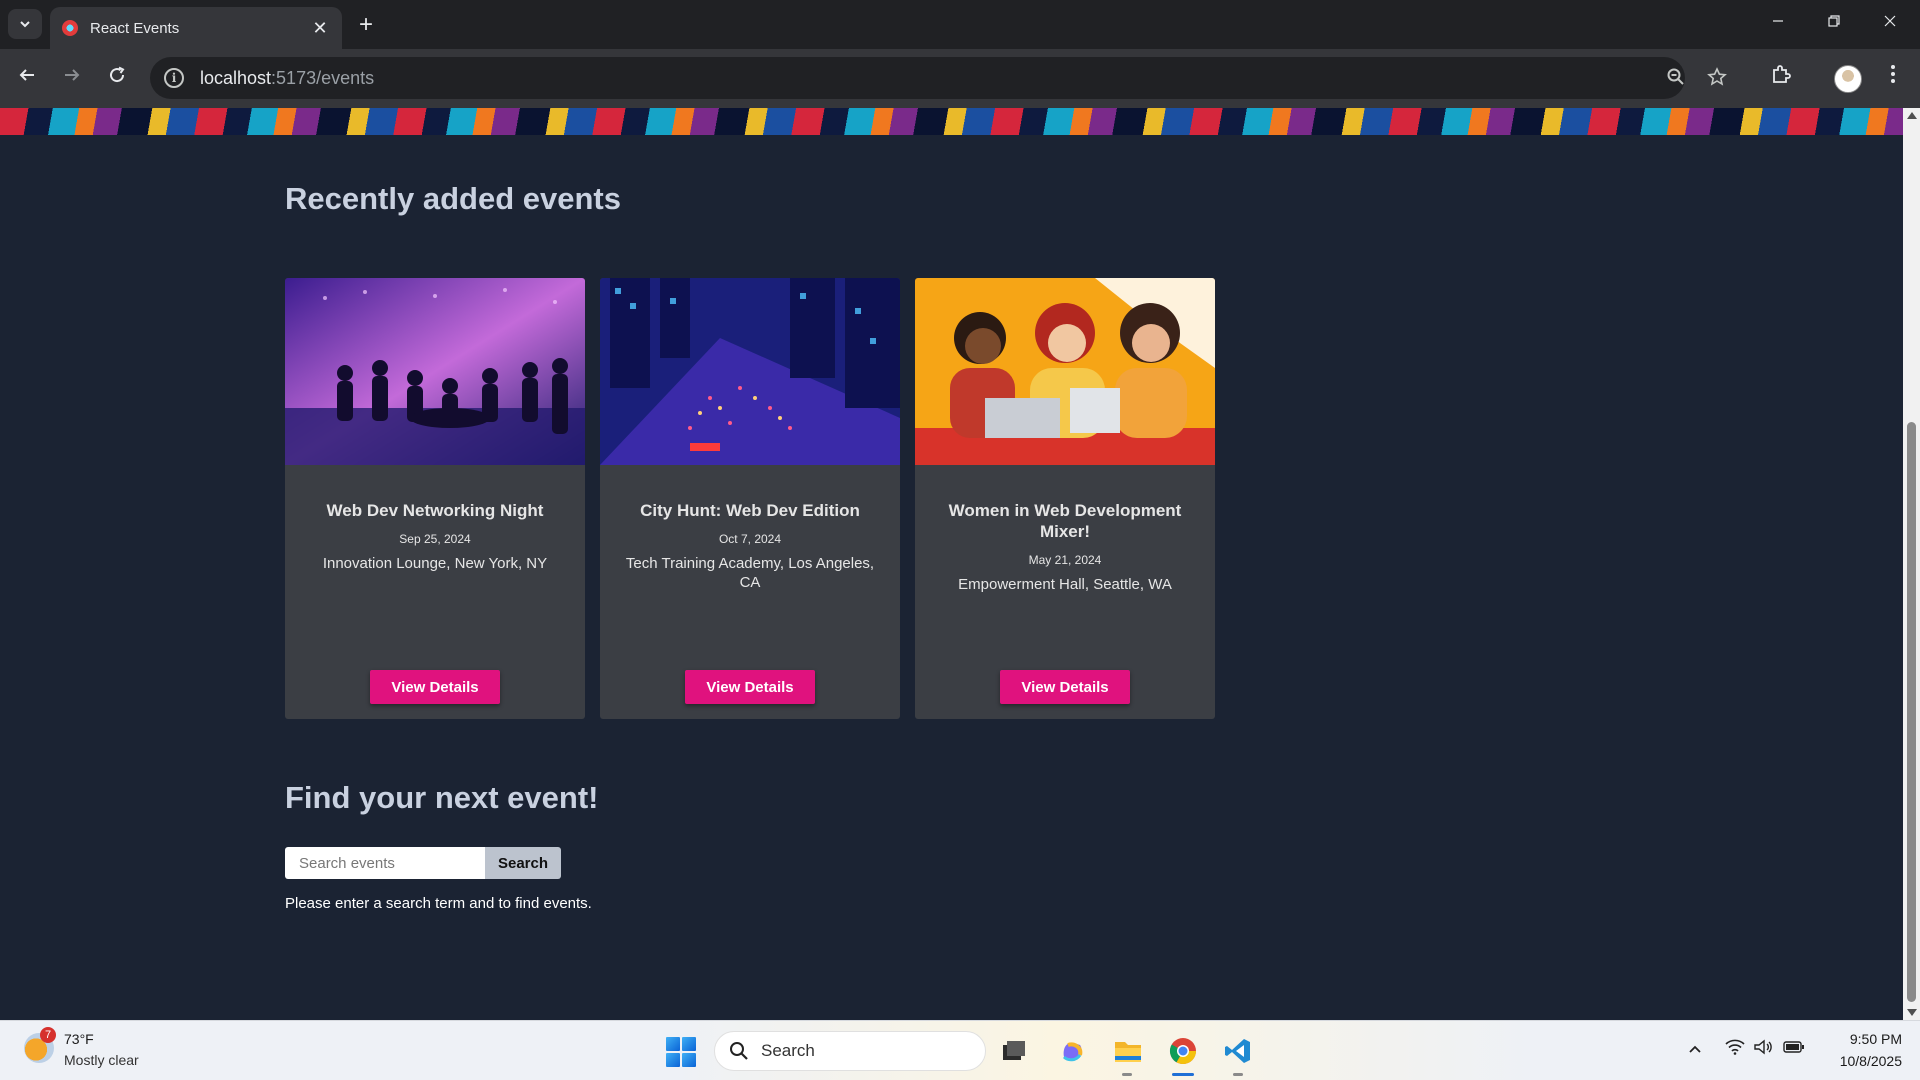  What do you see at coordinates (1848, 79) in the screenshot?
I see `profile-avatar` at bounding box center [1848, 79].